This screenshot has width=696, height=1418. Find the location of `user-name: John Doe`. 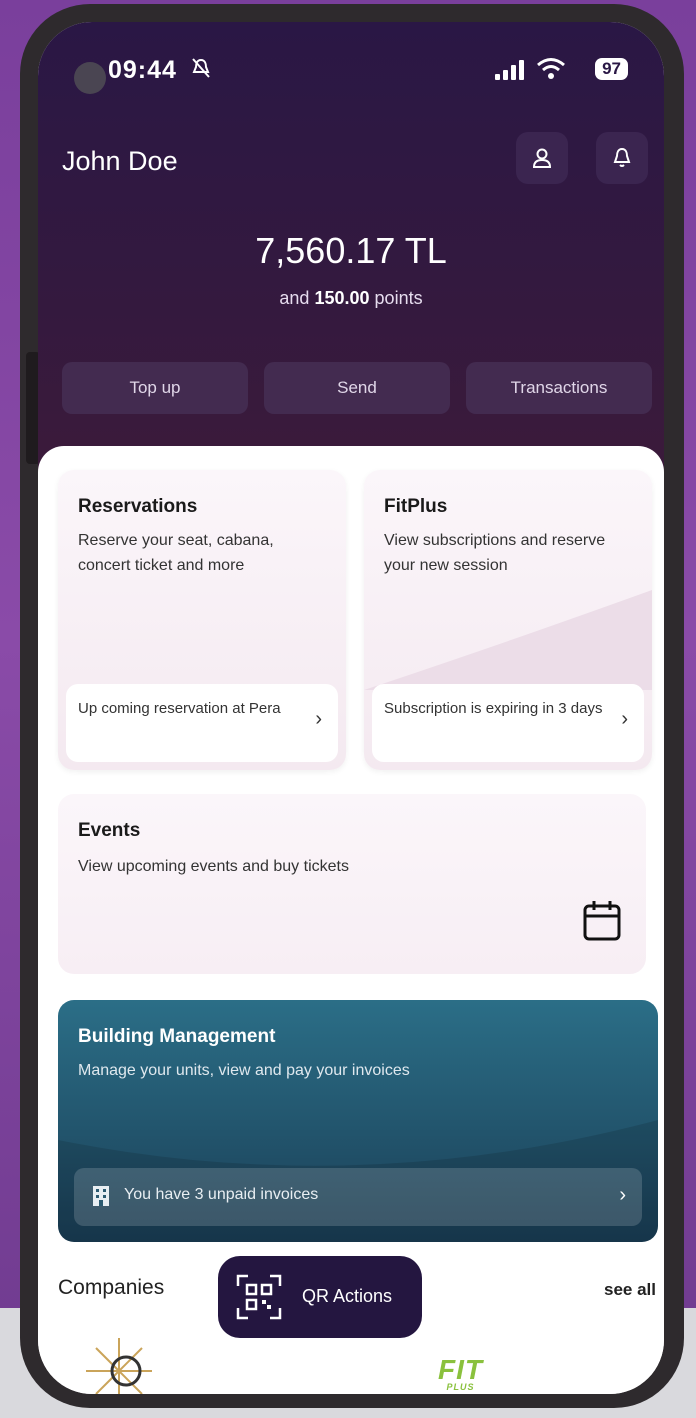

user-name: John Doe is located at coordinates (120, 161).